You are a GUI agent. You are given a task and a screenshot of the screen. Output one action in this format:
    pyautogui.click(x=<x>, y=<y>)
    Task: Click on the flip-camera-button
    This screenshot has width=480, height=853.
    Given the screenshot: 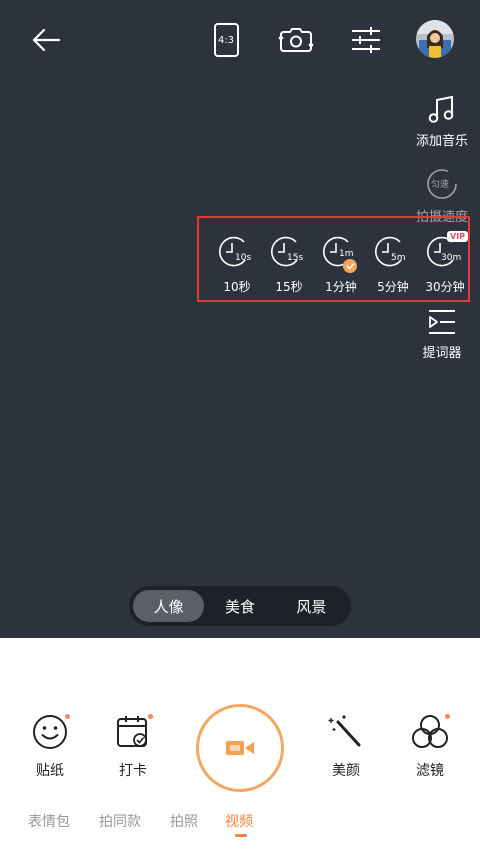 What is the action you would take?
    pyautogui.click(x=296, y=40)
    